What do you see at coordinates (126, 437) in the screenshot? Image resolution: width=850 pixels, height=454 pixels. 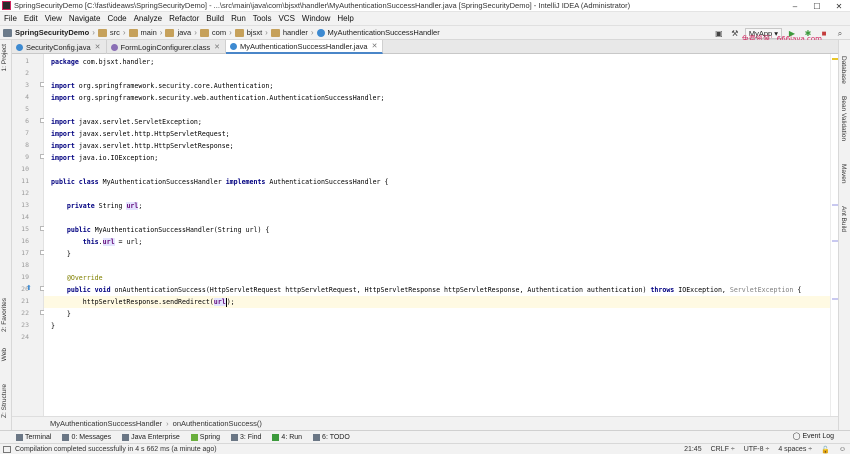 I see `java-enterprise-icon` at bounding box center [126, 437].